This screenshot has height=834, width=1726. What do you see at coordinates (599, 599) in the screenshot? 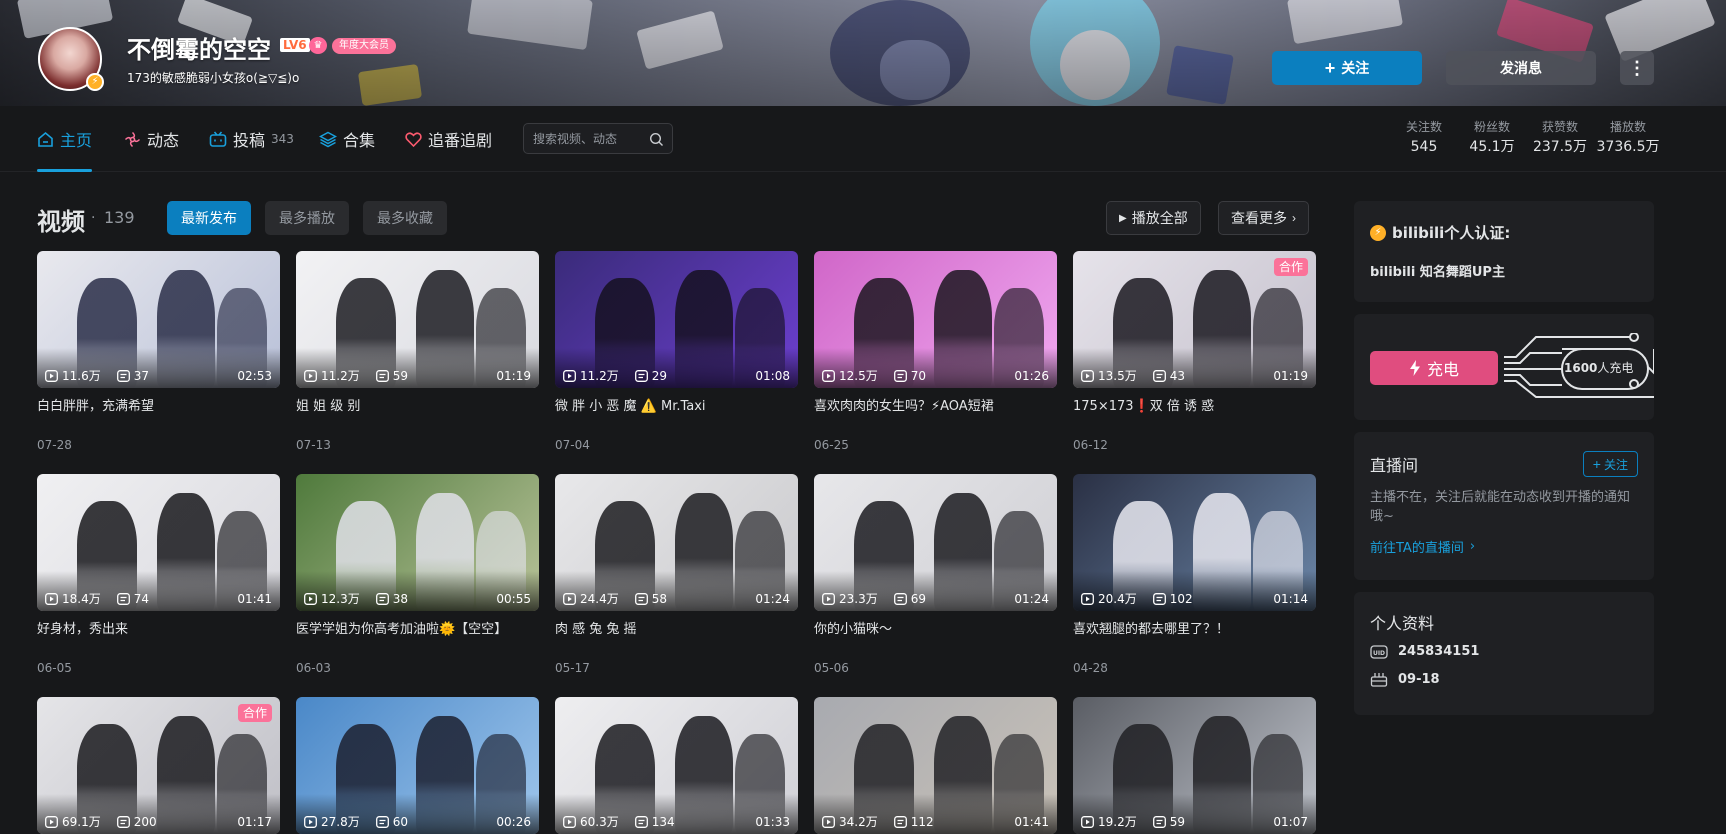
I see `play-count: 24.4万` at bounding box center [599, 599].